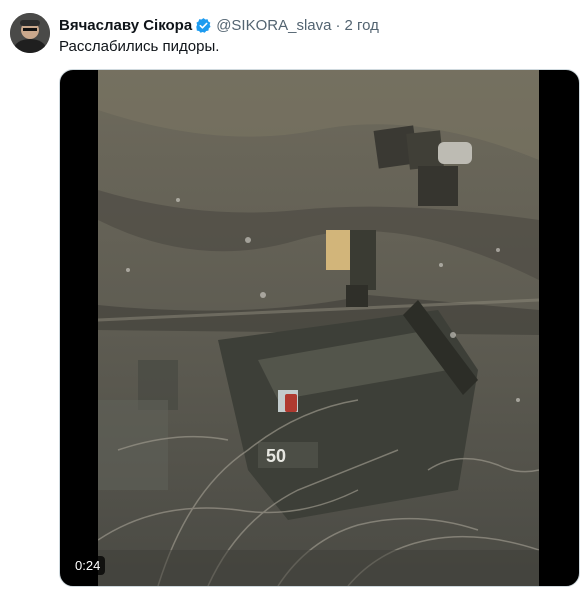 Image resolution: width=588 pixels, height=593 pixels. What do you see at coordinates (139, 46) in the screenshot?
I see `tweet-text: Расслабились пидоры.` at bounding box center [139, 46].